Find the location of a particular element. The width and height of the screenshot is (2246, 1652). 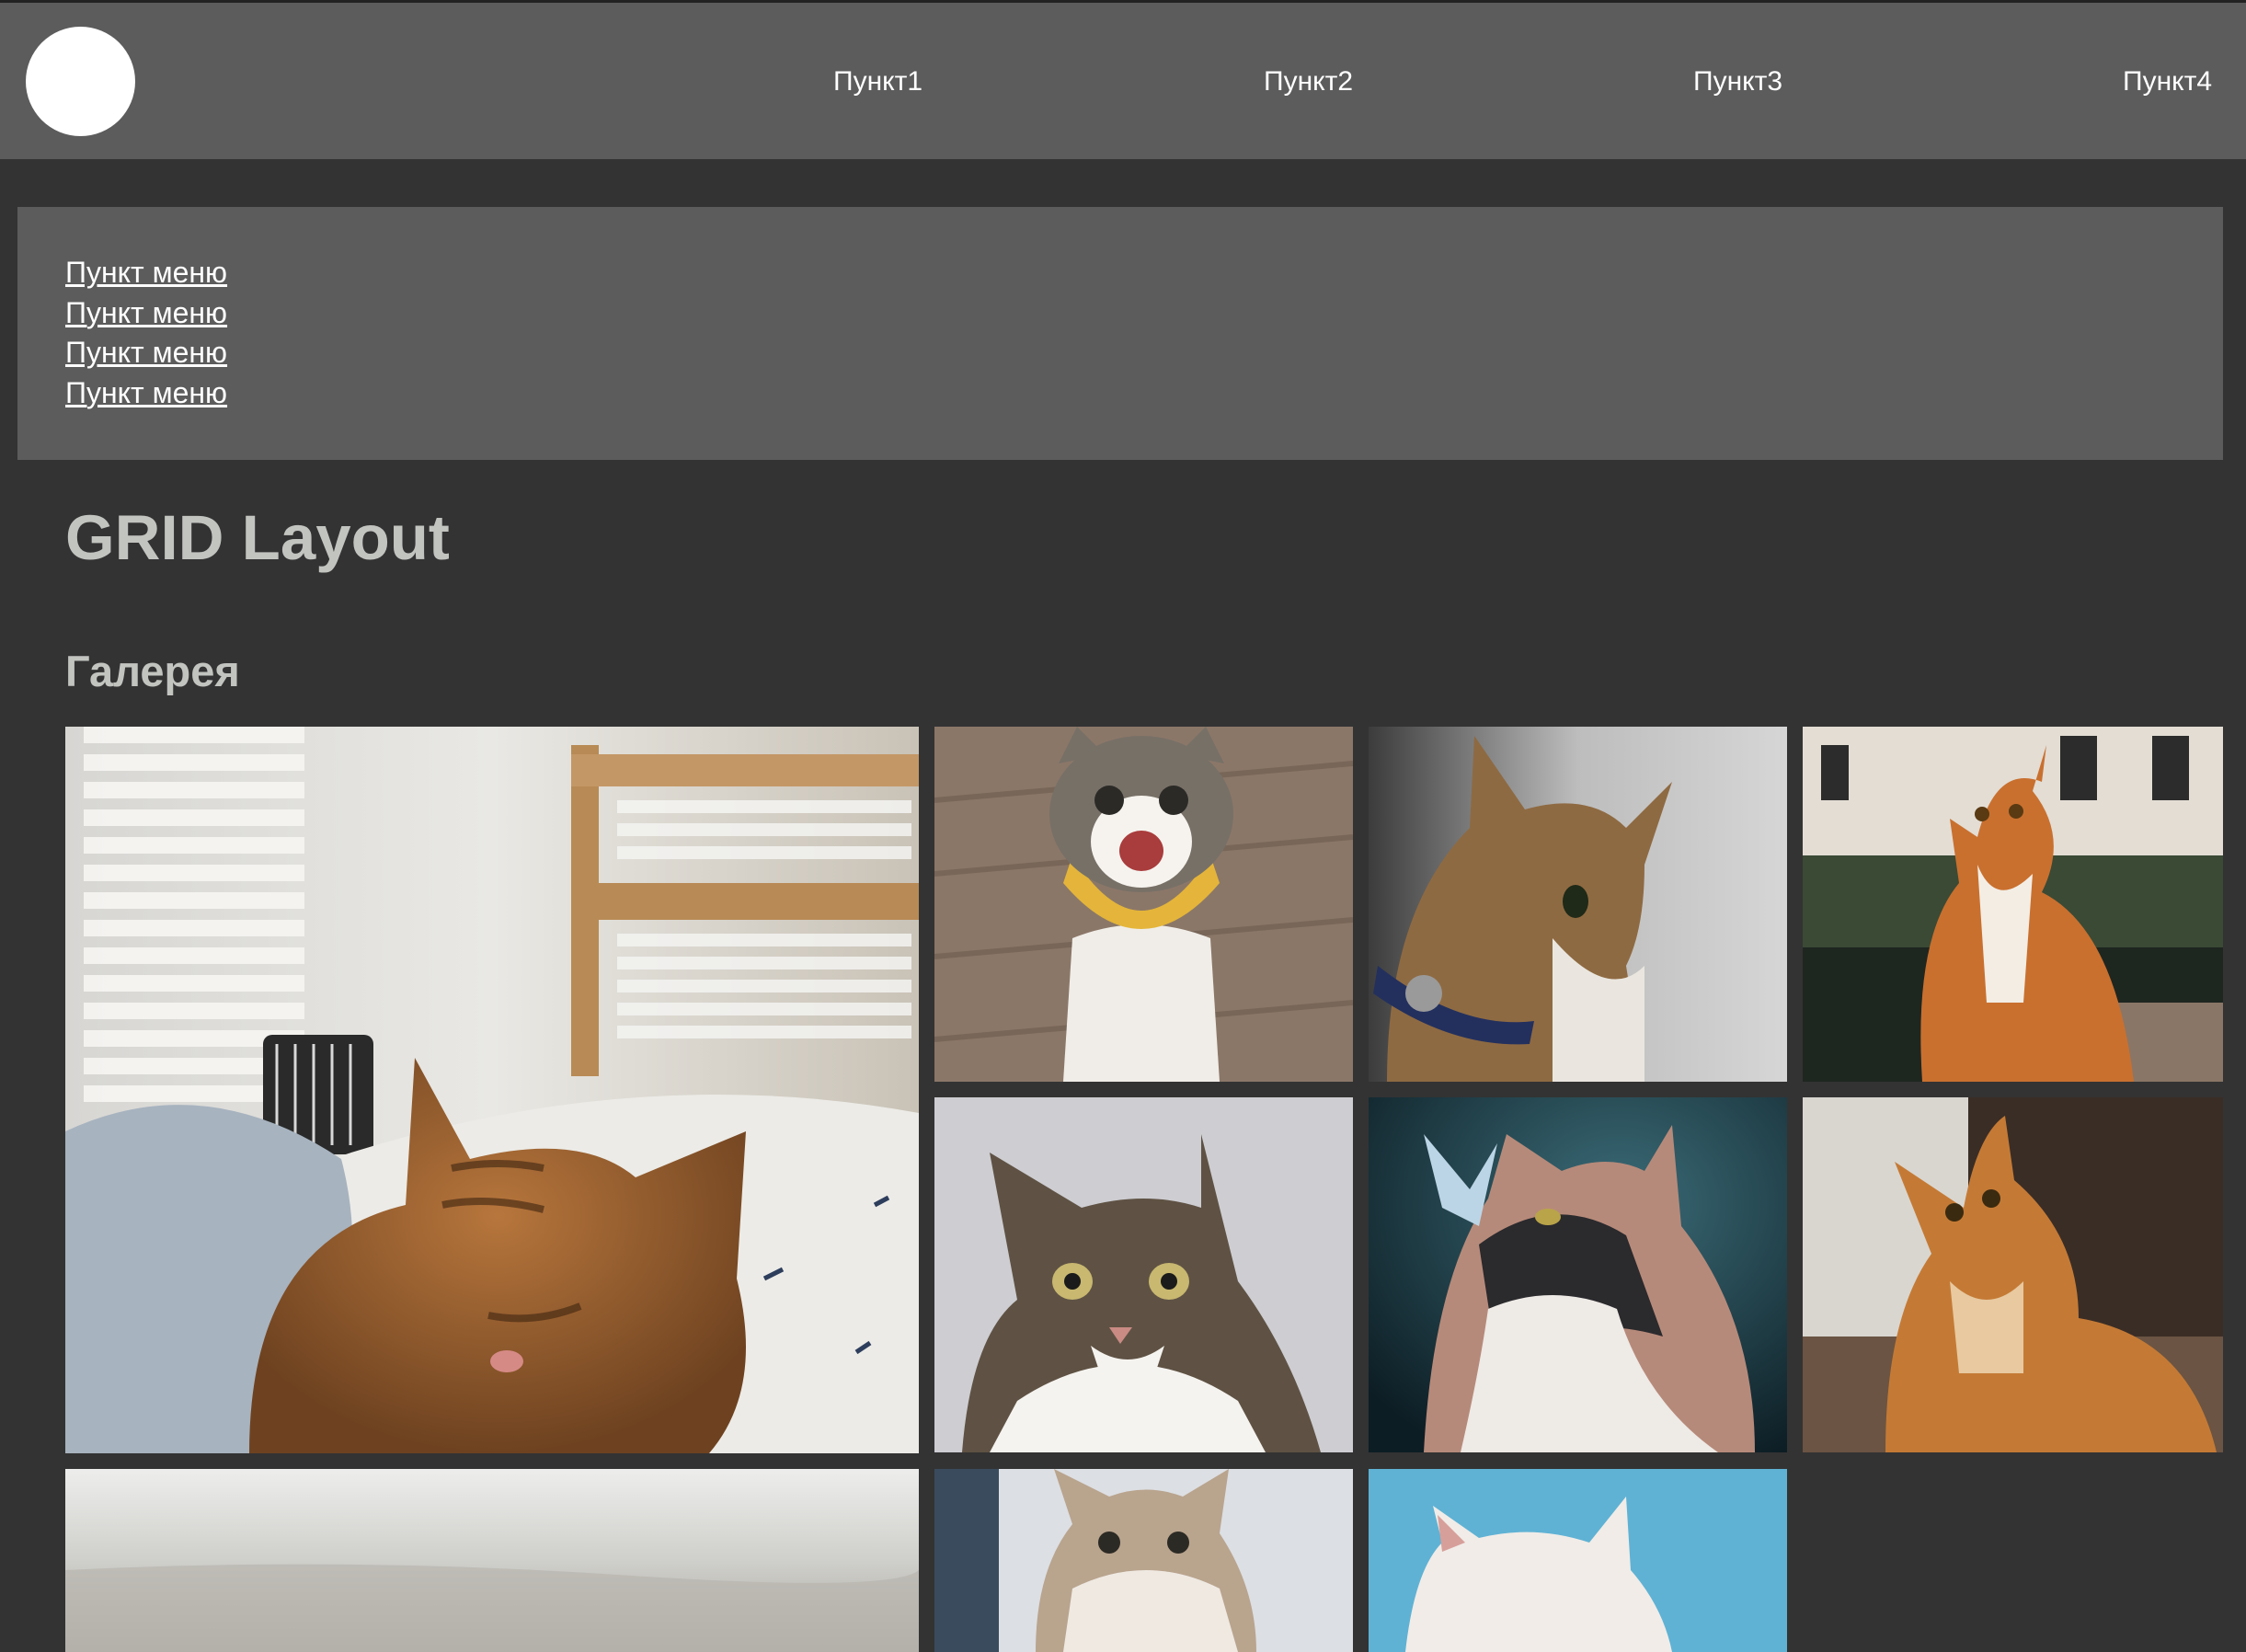

gallery-image-cat-profile is located at coordinates (1578, 904).